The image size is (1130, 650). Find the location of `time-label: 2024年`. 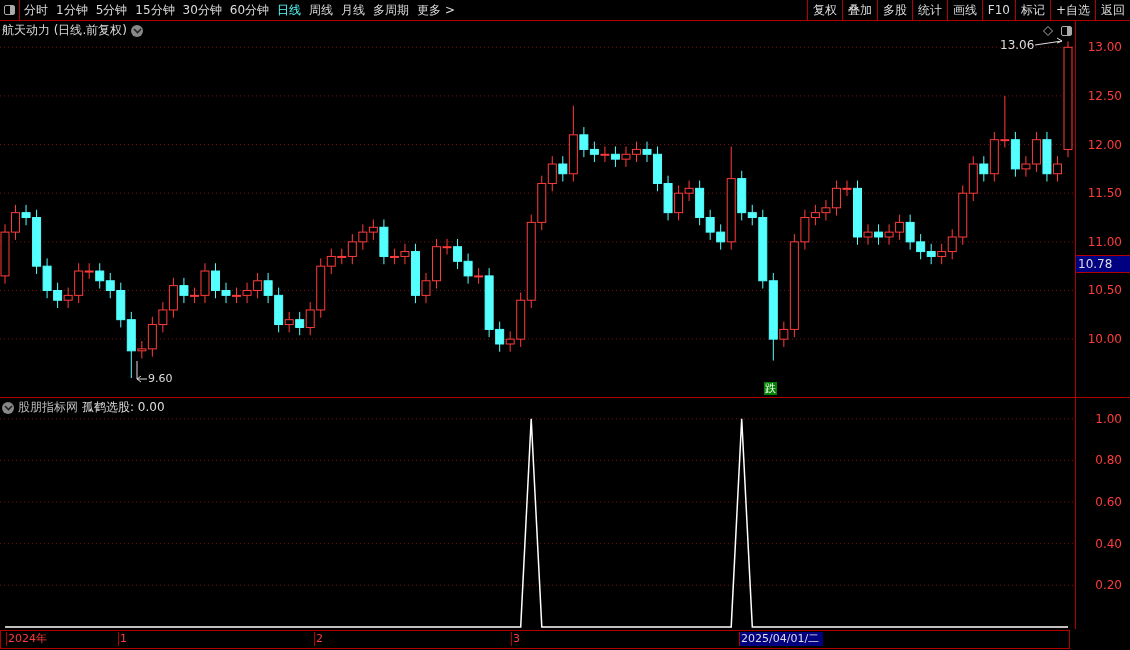

time-label: 2024年 is located at coordinates (26, 639).